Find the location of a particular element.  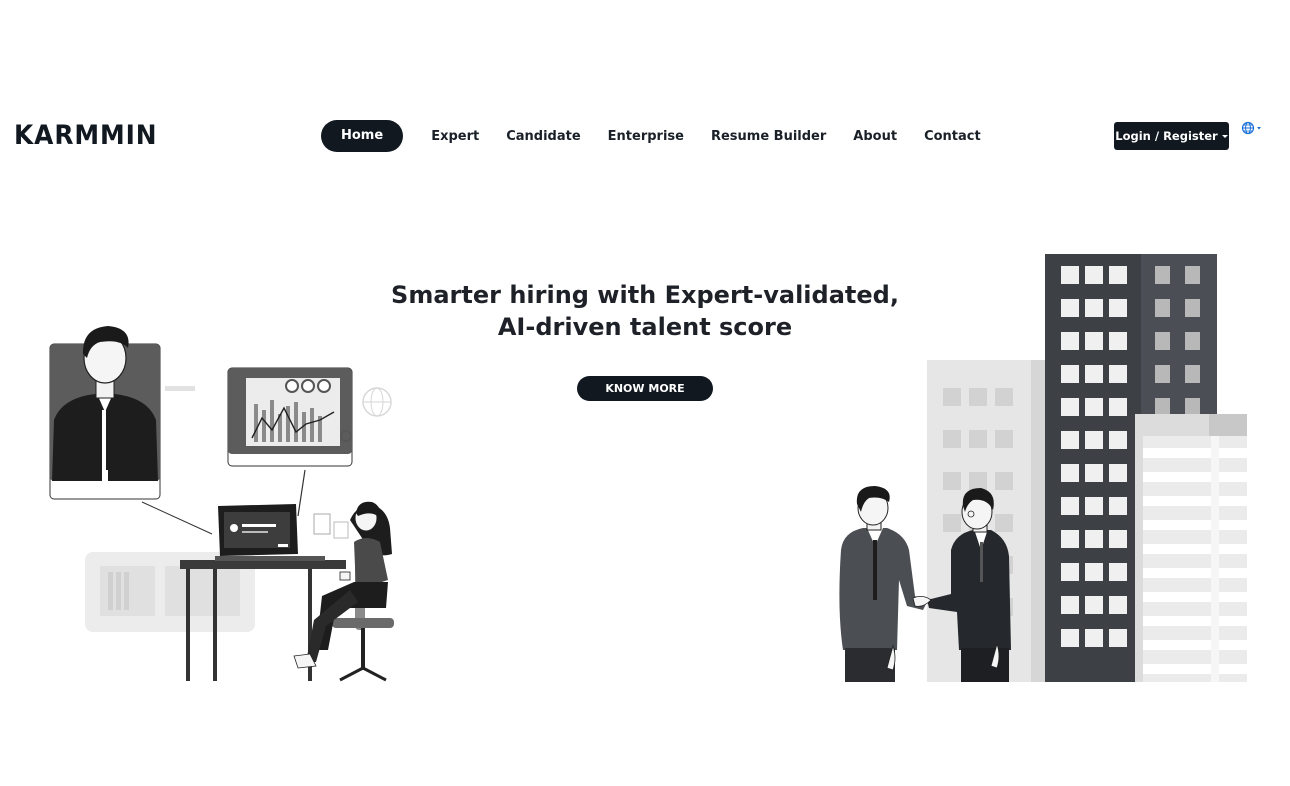

login-register-label: Login / Register is located at coordinates (1166, 136).